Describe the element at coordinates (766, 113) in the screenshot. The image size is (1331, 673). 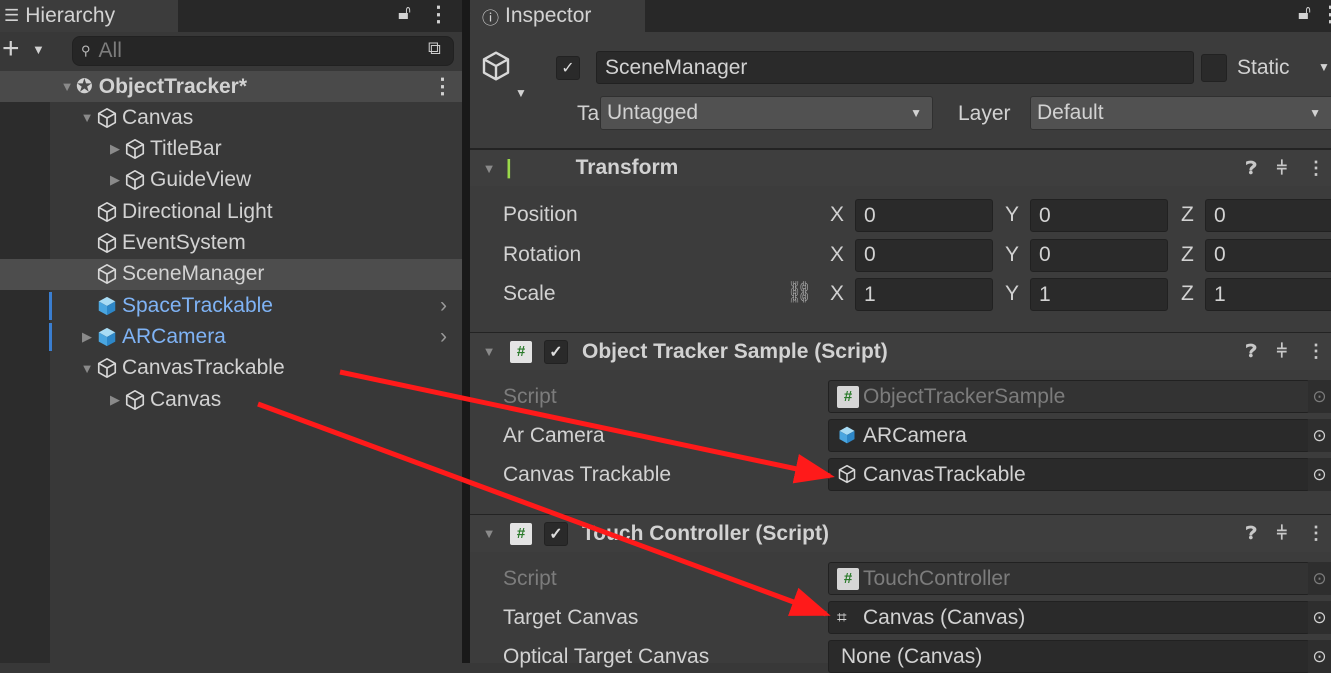
I see `tag-dropdown: Untagged ▼` at that location.